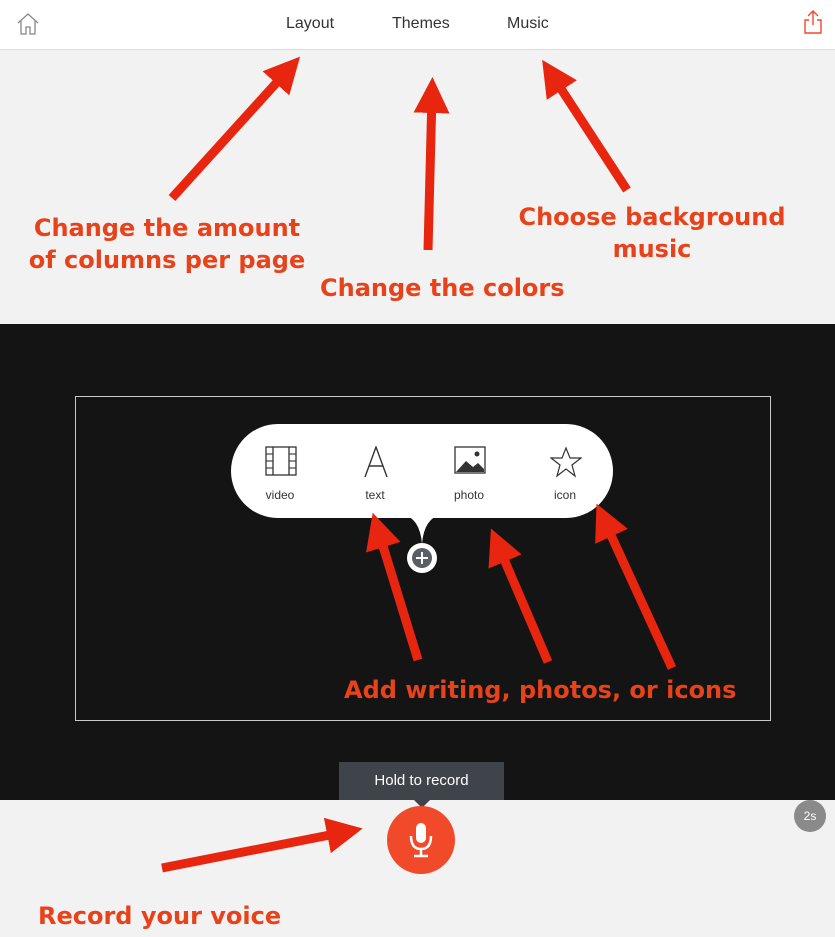 Image resolution: width=835 pixels, height=937 pixels. I want to click on plus-icon, so click(422, 558).